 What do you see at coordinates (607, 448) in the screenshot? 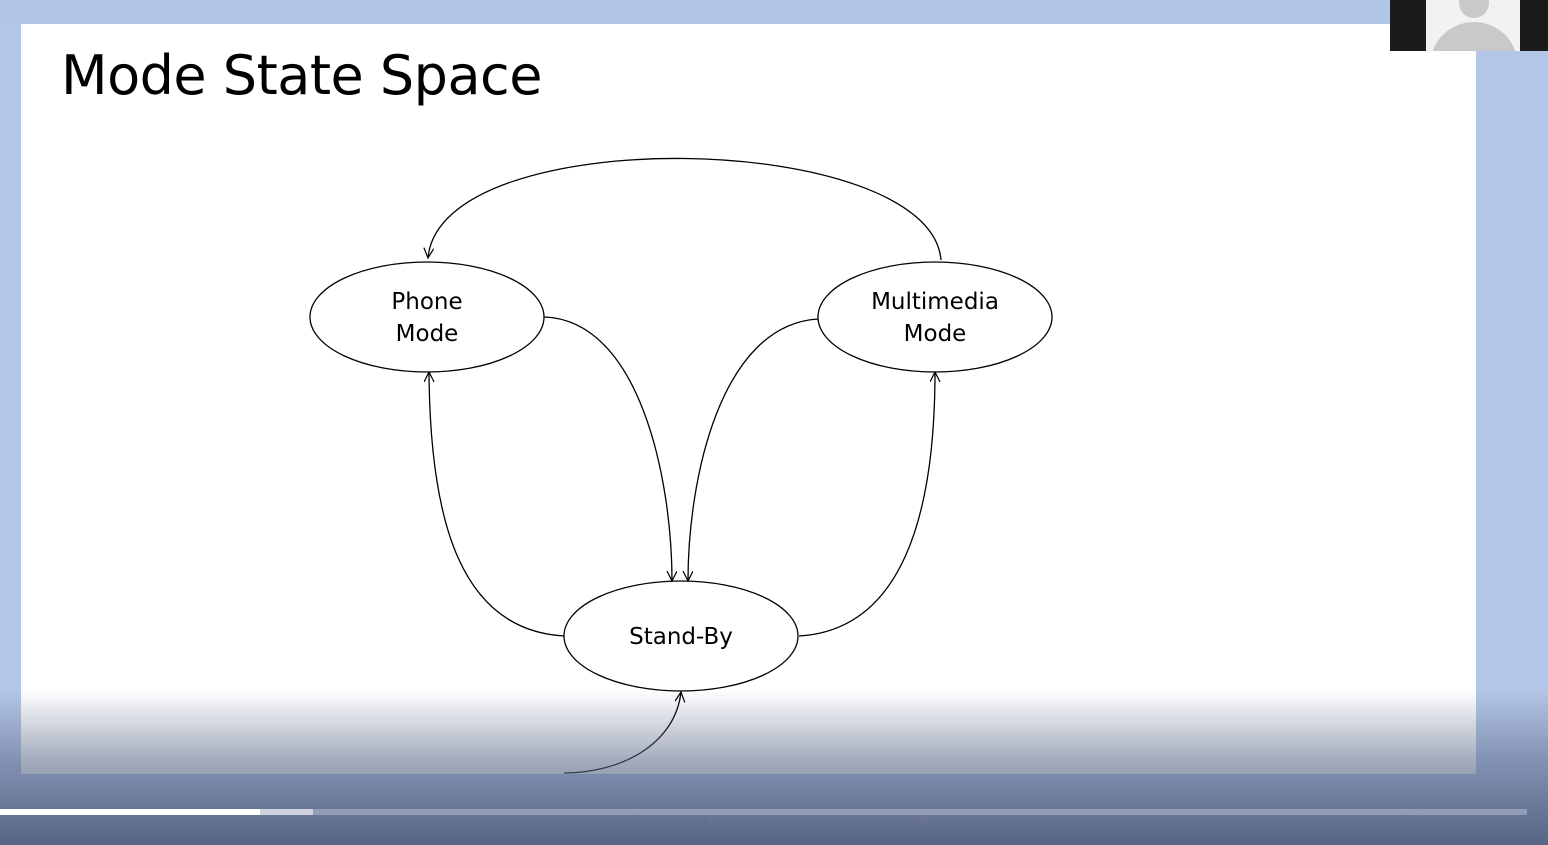
I see `edge-phone-to-standby` at bounding box center [607, 448].